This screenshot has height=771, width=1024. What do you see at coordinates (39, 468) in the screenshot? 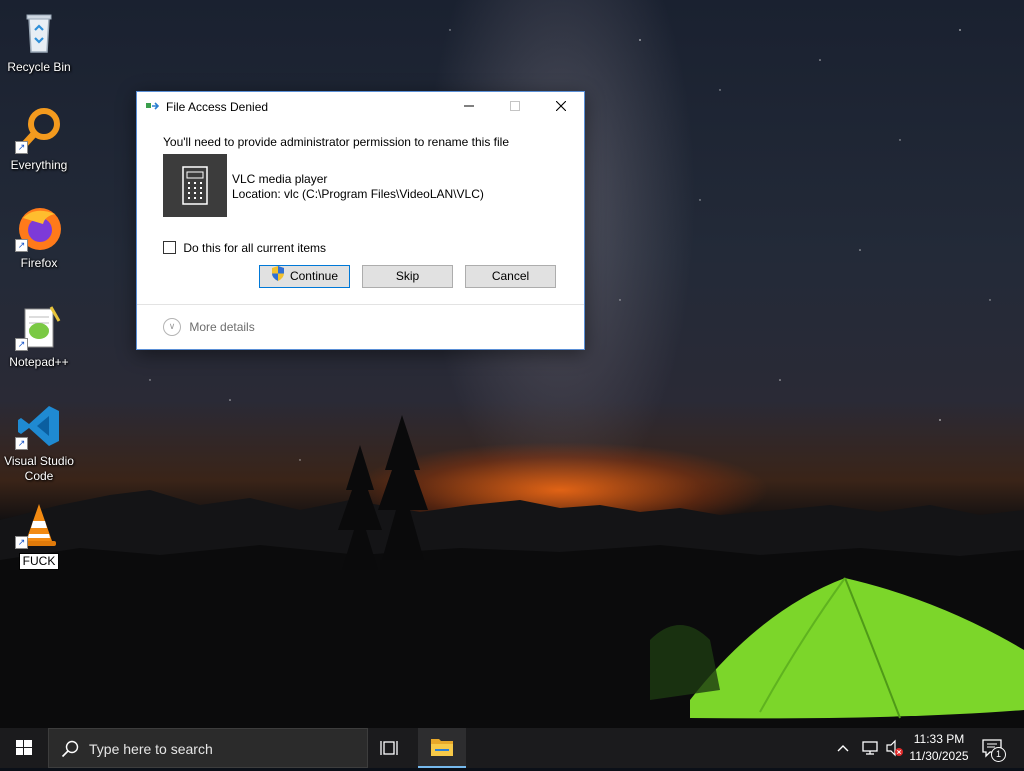
I see `desktop-icon-label: Visual Studio Code` at bounding box center [39, 468].